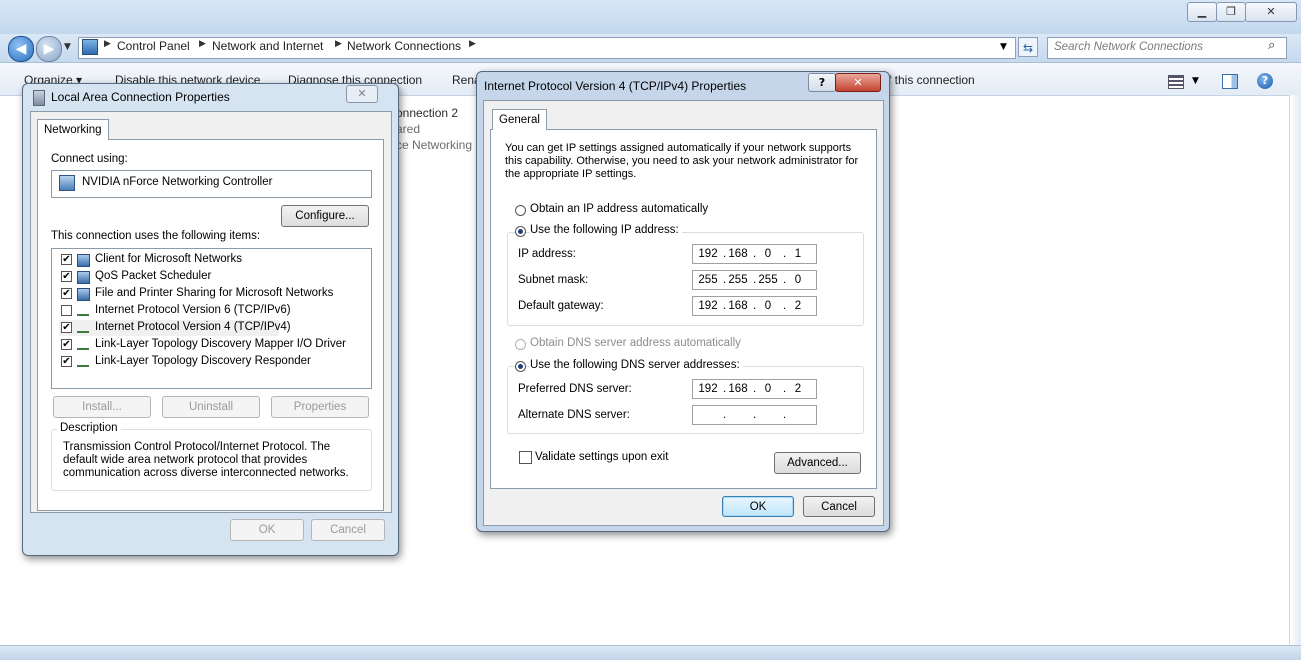  I want to click on tab-general: General, so click(519, 119).